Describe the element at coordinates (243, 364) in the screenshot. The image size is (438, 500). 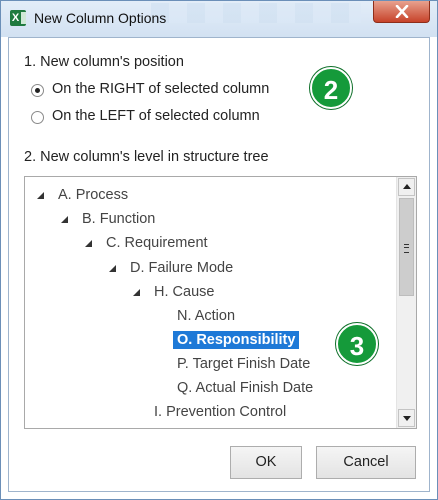
I see `tree-node-label: P. Target Finish Date` at that location.